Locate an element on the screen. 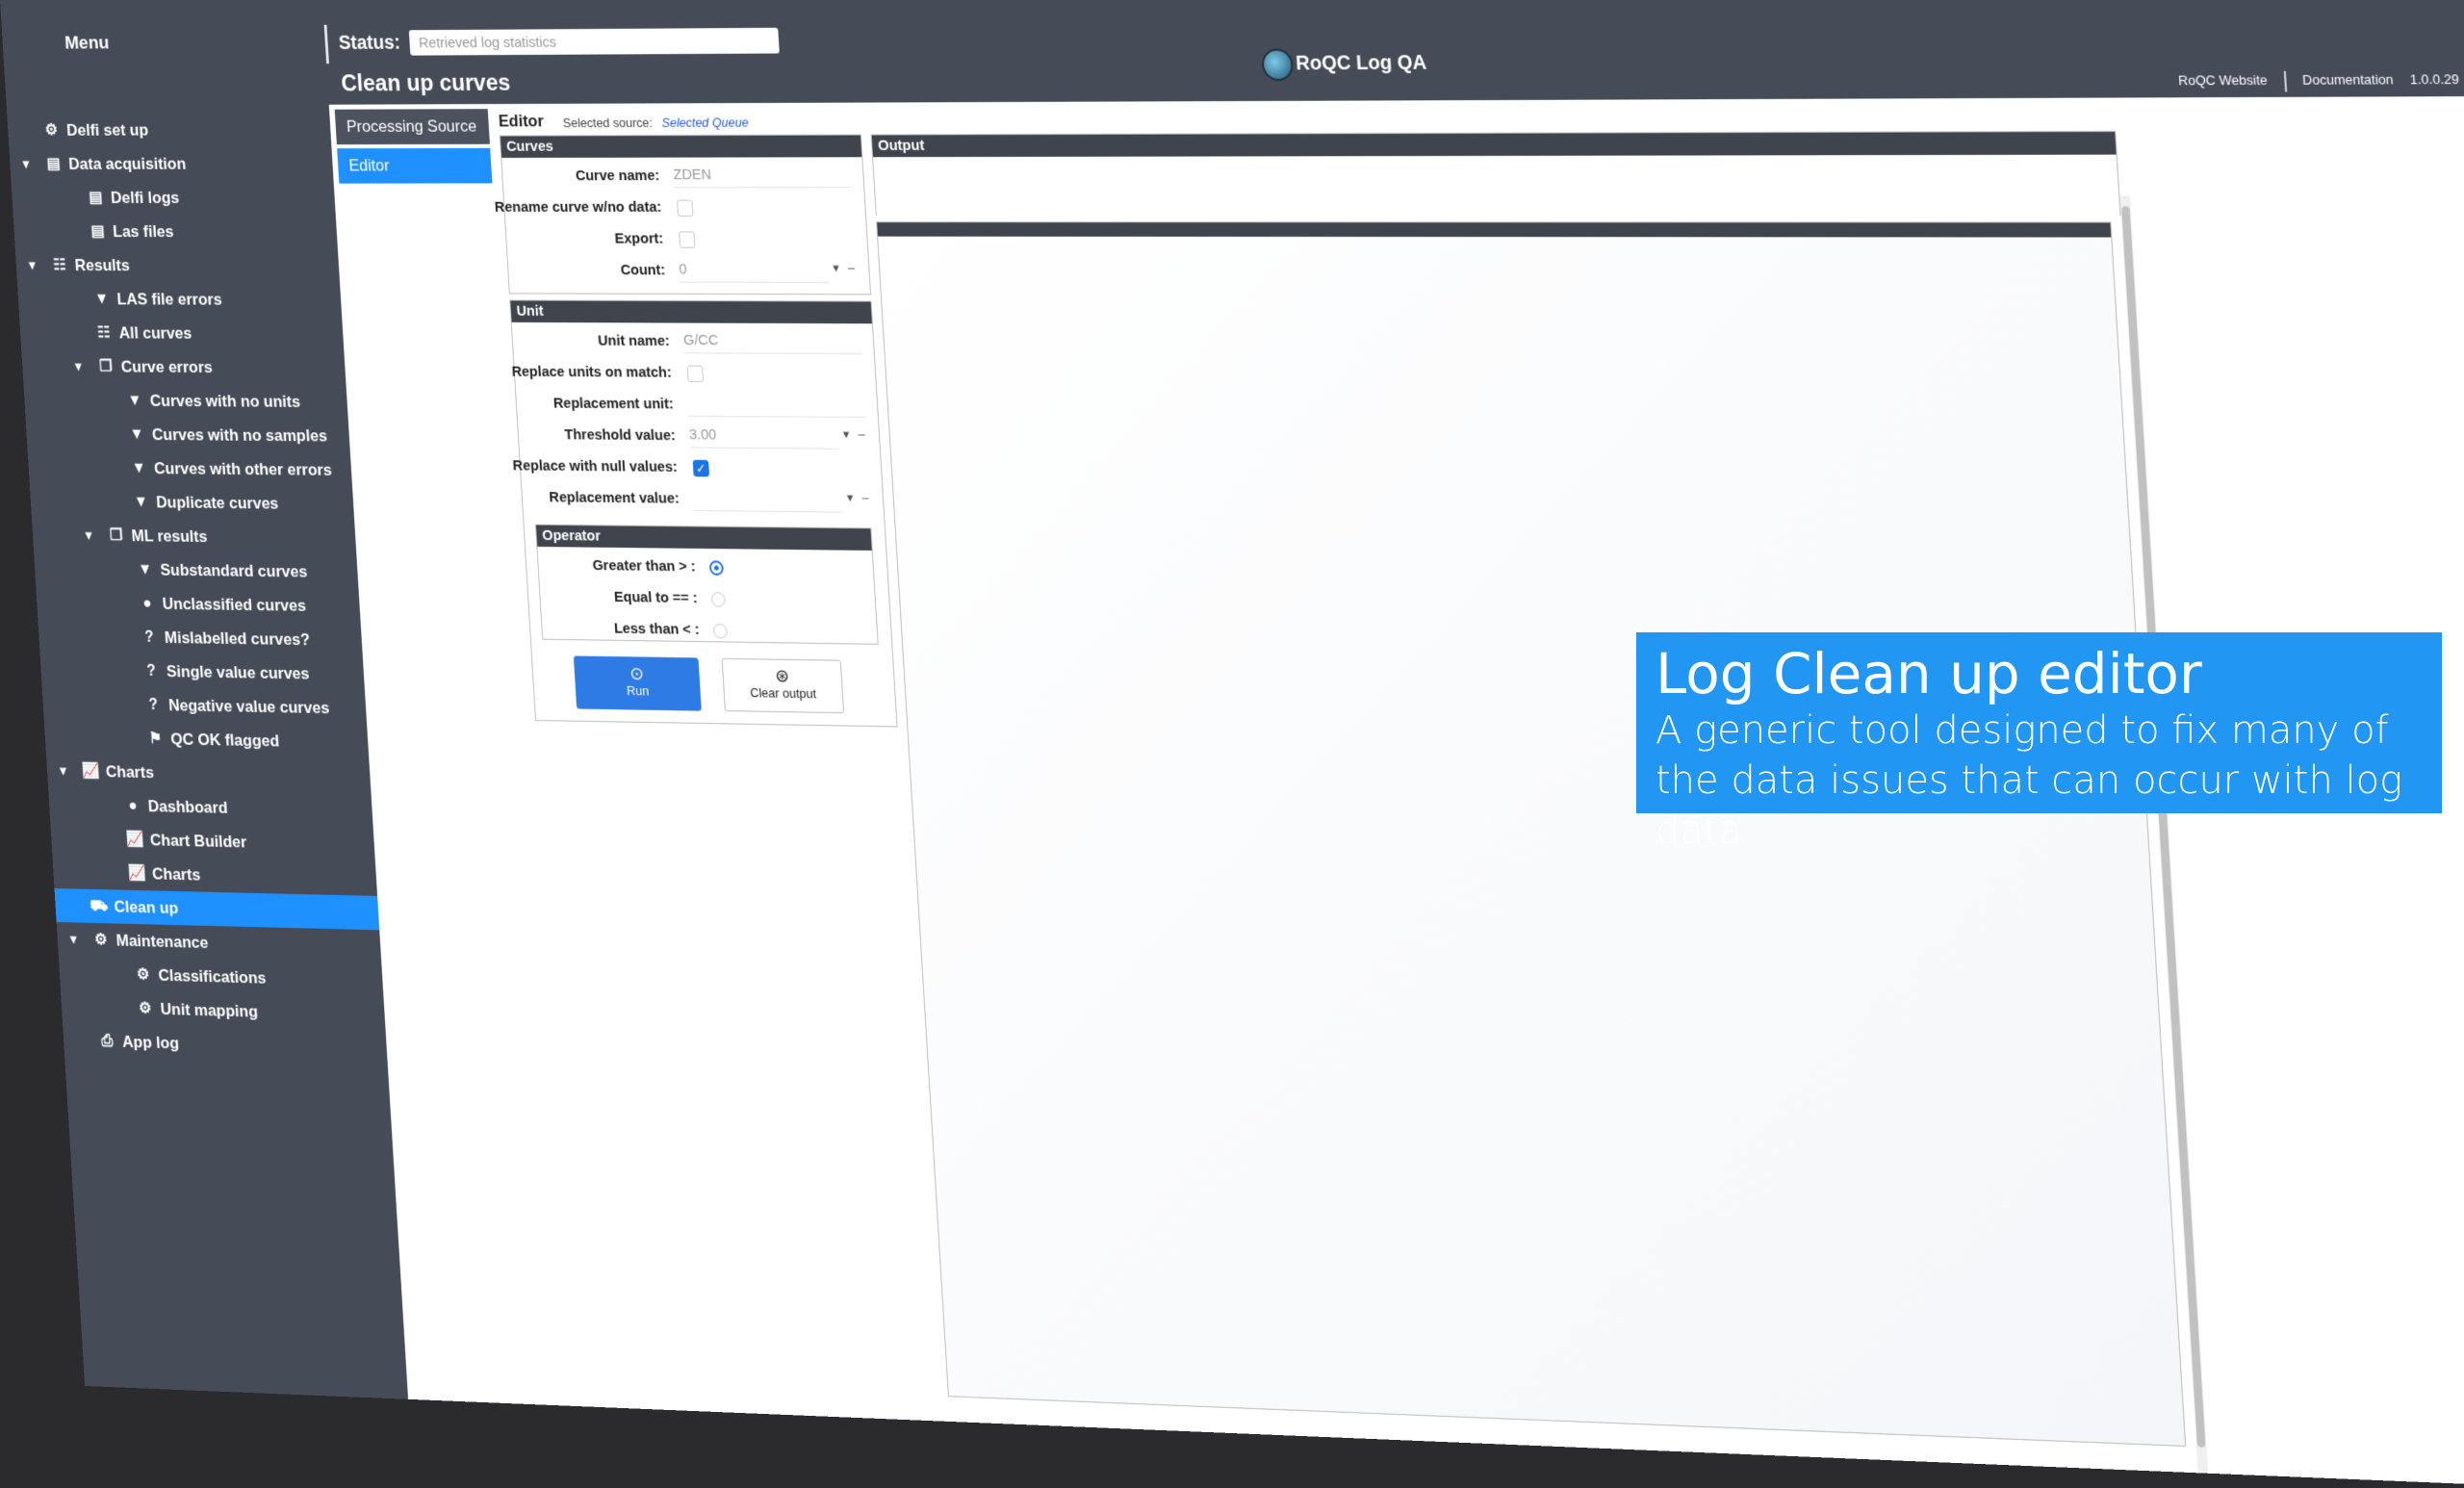  sidebar-item-substandard-curves: ▼ Substandard curves is located at coordinates (196, 571).